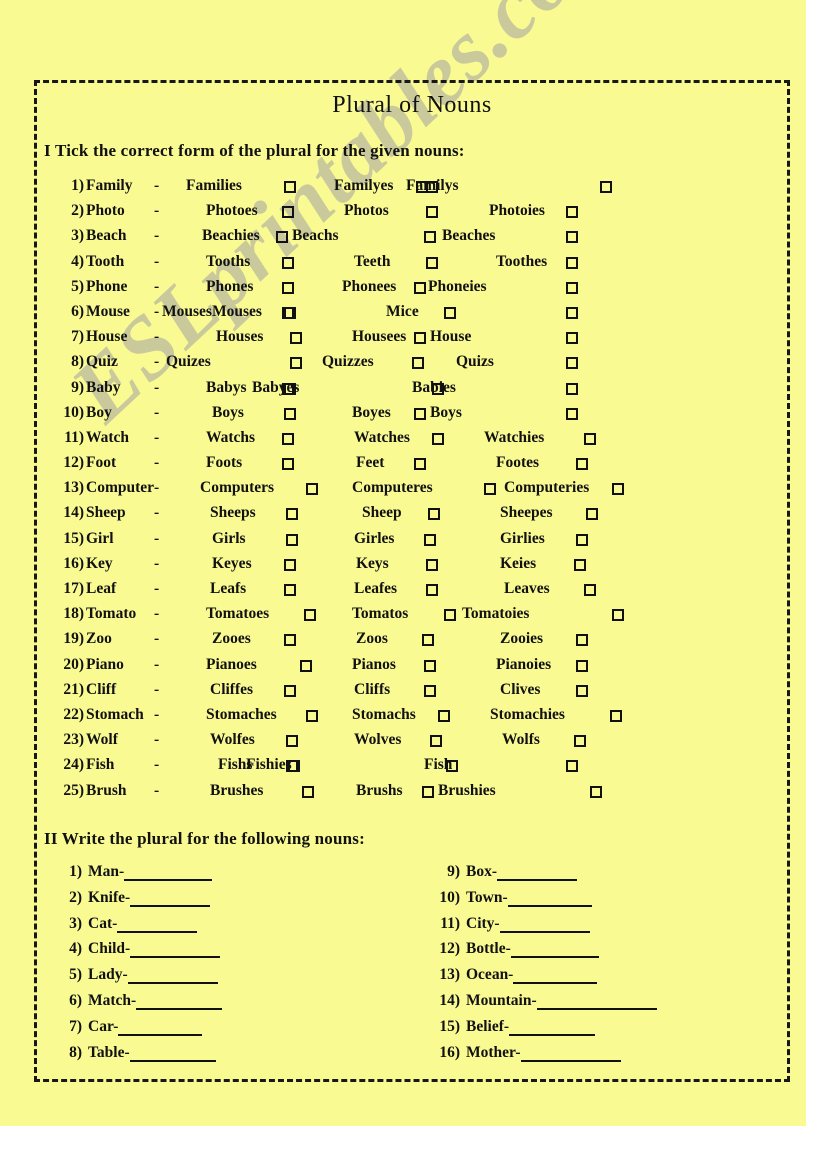  I want to click on item-number: 8), so click(75, 1052).